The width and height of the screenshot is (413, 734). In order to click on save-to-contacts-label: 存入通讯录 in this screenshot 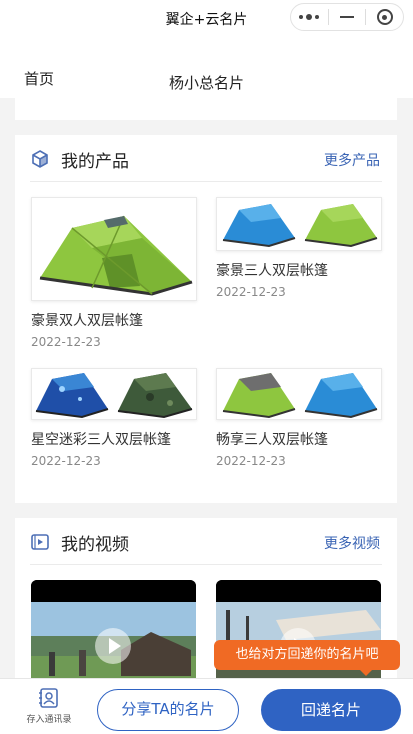, I will do `click(49, 720)`.